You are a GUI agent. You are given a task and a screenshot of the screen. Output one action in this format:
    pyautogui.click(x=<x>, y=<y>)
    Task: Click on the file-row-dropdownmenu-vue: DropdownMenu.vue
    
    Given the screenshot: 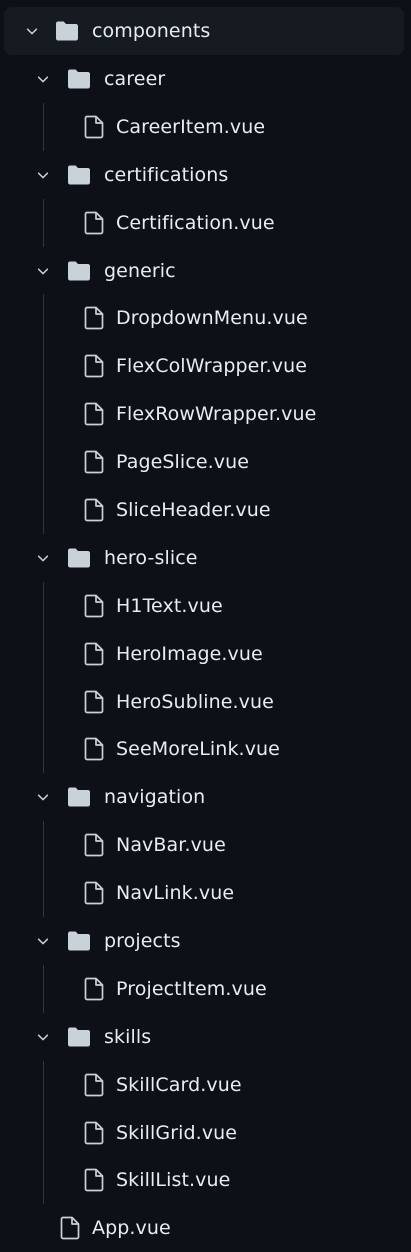 What is the action you would take?
    pyautogui.click(x=205, y=318)
    